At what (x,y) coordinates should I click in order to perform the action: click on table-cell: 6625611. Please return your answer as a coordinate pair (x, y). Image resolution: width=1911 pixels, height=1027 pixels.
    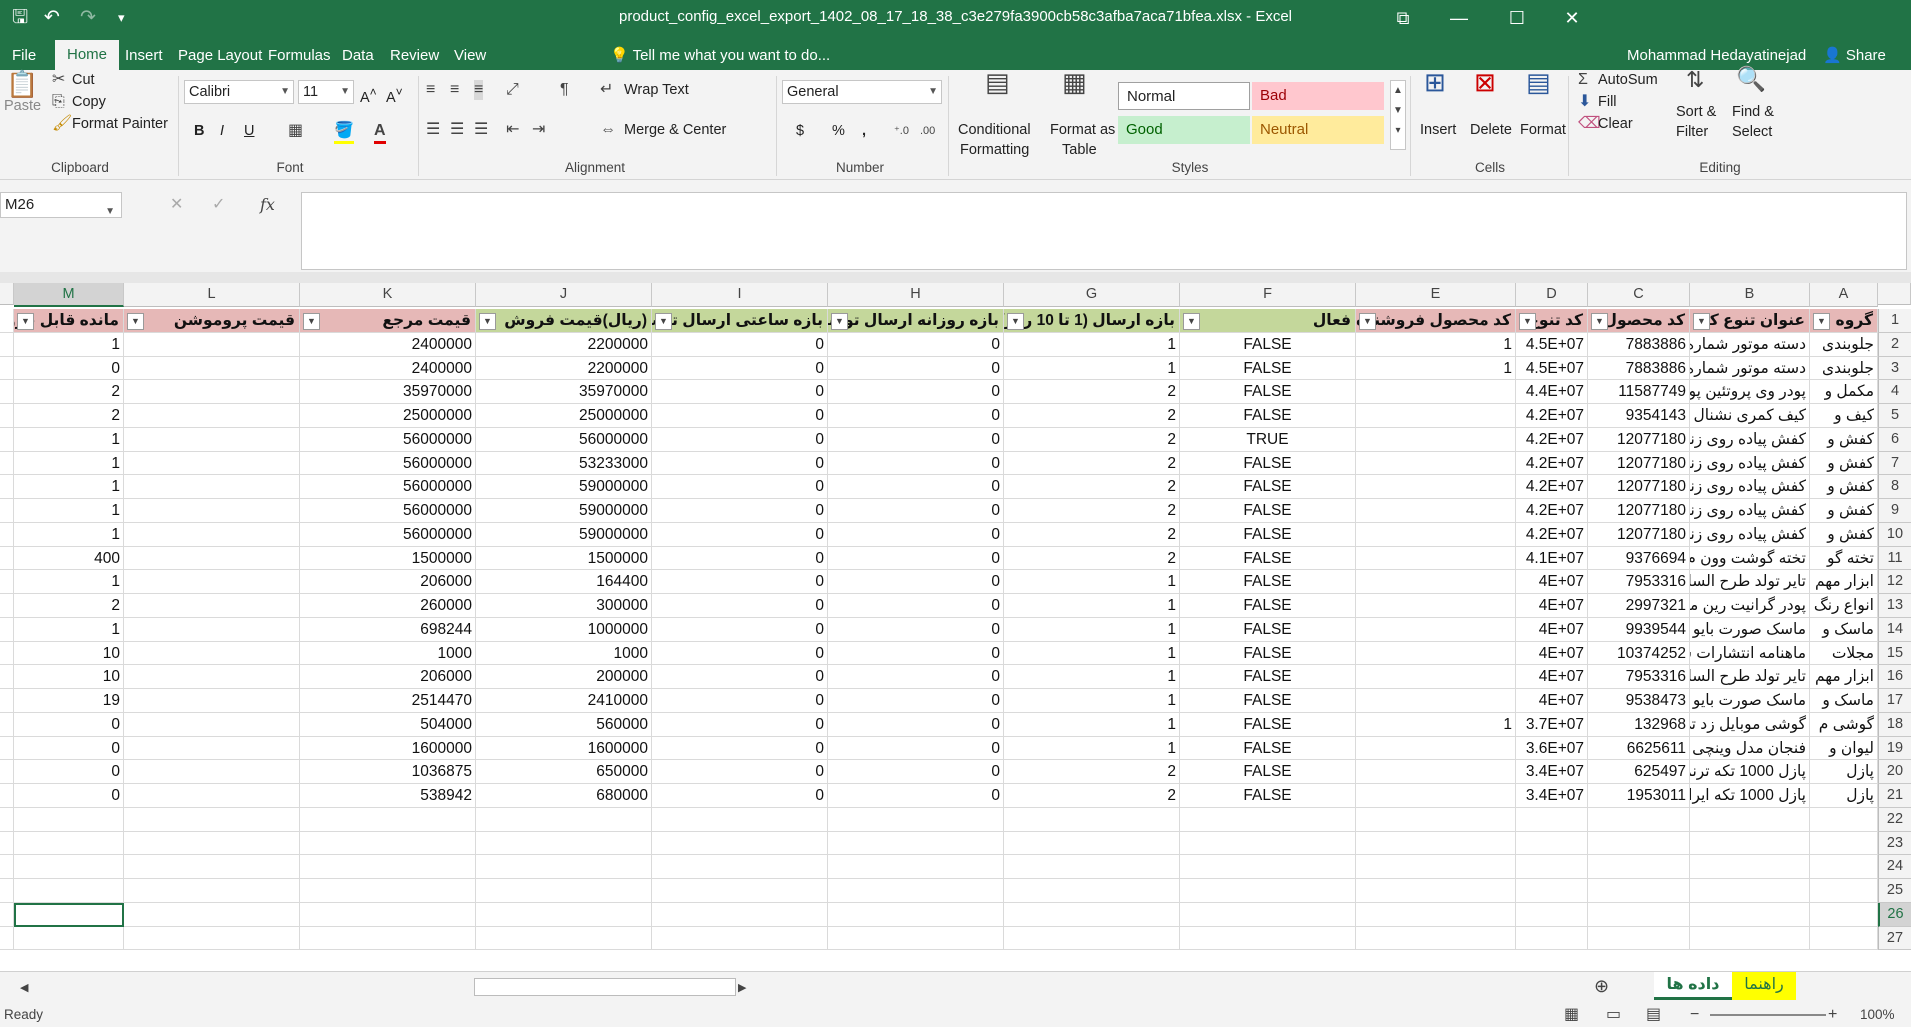
    Looking at the image, I should click on (1639, 748).